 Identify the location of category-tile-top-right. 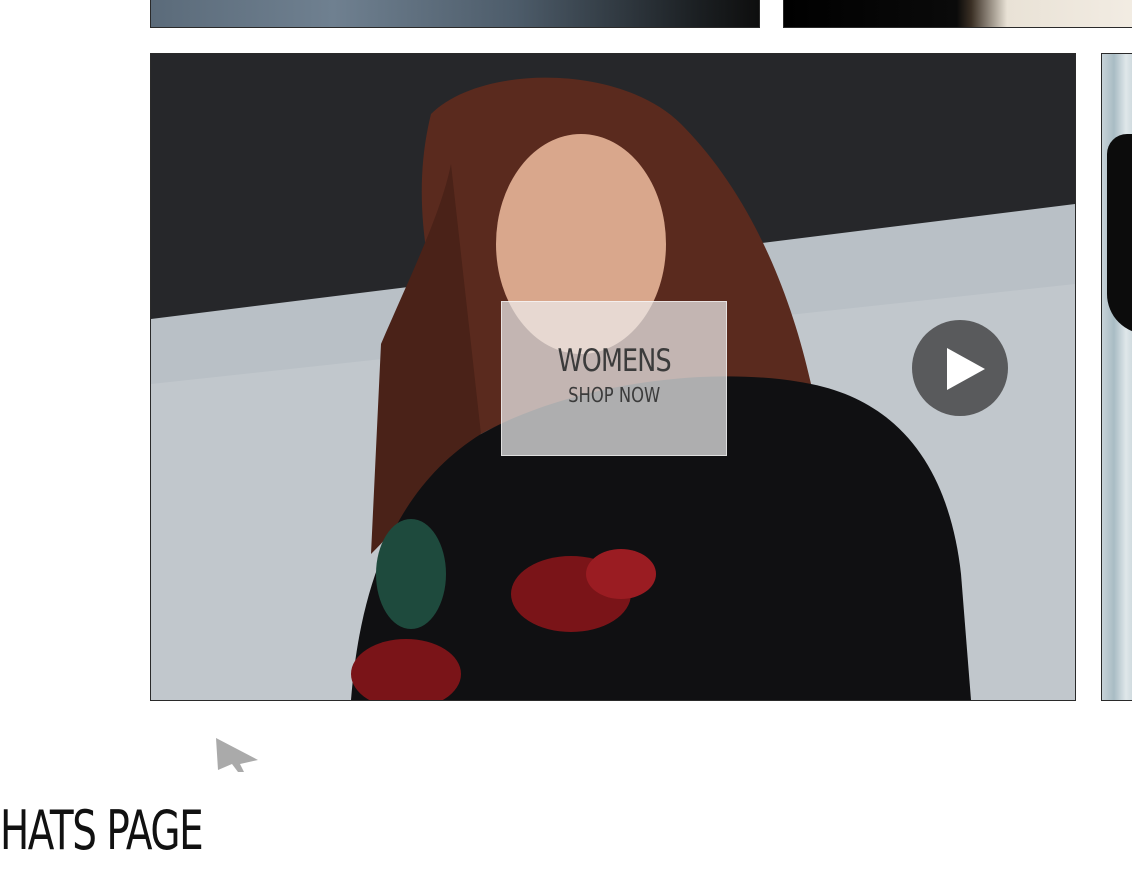
(957, 14).